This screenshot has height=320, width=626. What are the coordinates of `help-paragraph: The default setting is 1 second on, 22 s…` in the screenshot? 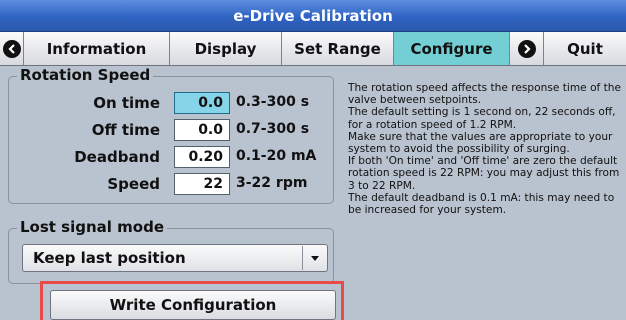 It's located at (482, 118).